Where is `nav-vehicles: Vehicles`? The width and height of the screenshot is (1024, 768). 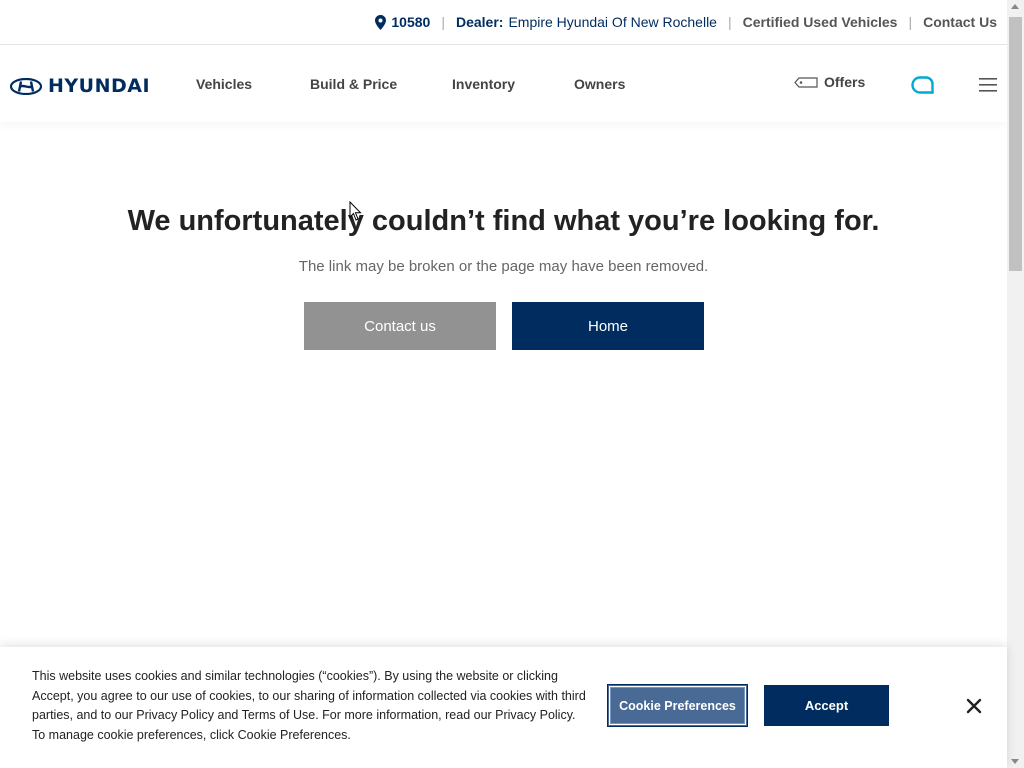 nav-vehicles: Vehicles is located at coordinates (224, 84).